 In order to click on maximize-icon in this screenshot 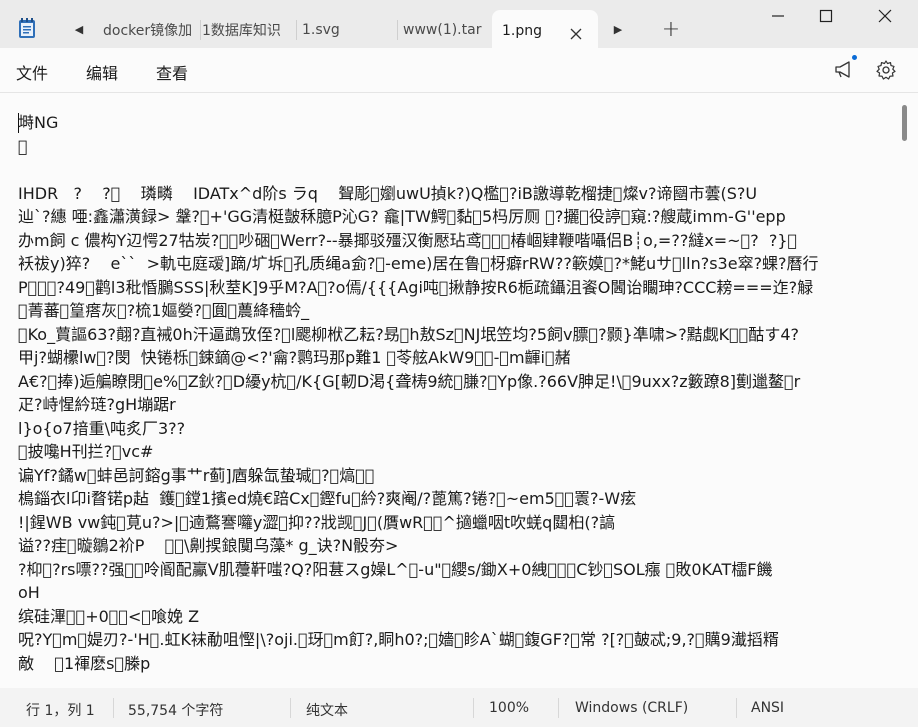, I will do `click(826, 16)`.